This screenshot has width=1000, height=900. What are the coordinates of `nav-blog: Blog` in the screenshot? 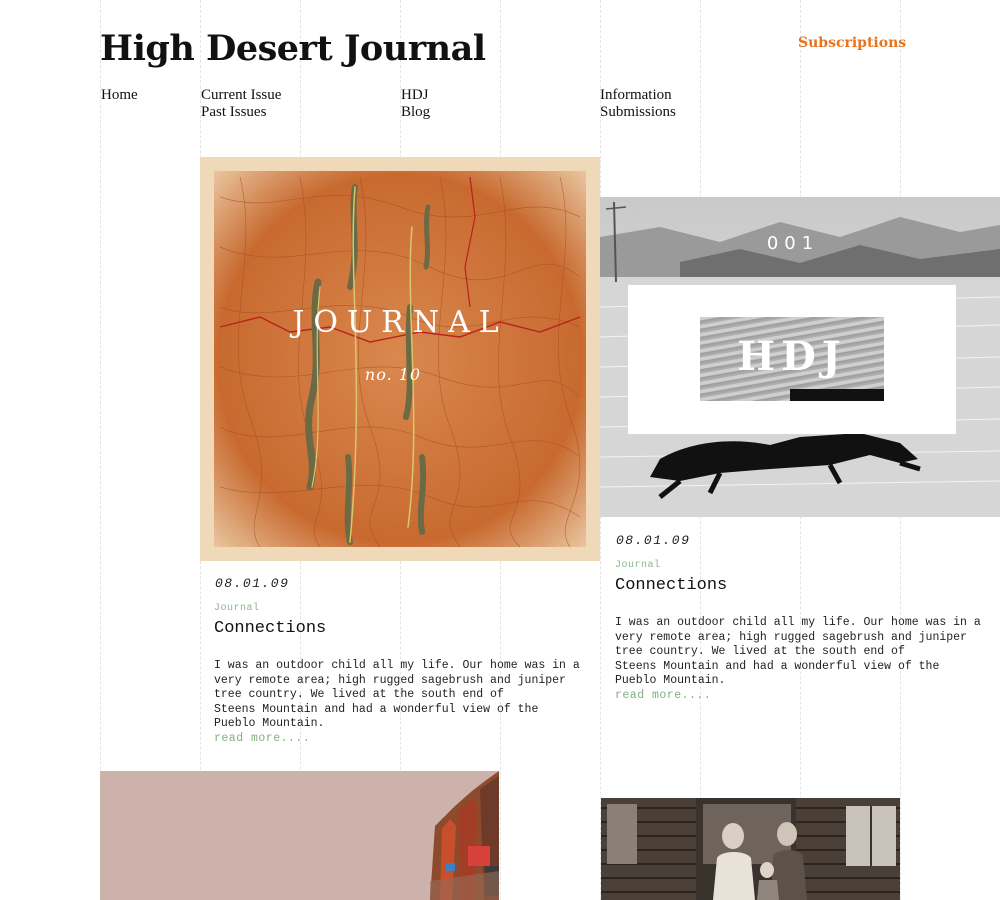 It's located at (415, 112).